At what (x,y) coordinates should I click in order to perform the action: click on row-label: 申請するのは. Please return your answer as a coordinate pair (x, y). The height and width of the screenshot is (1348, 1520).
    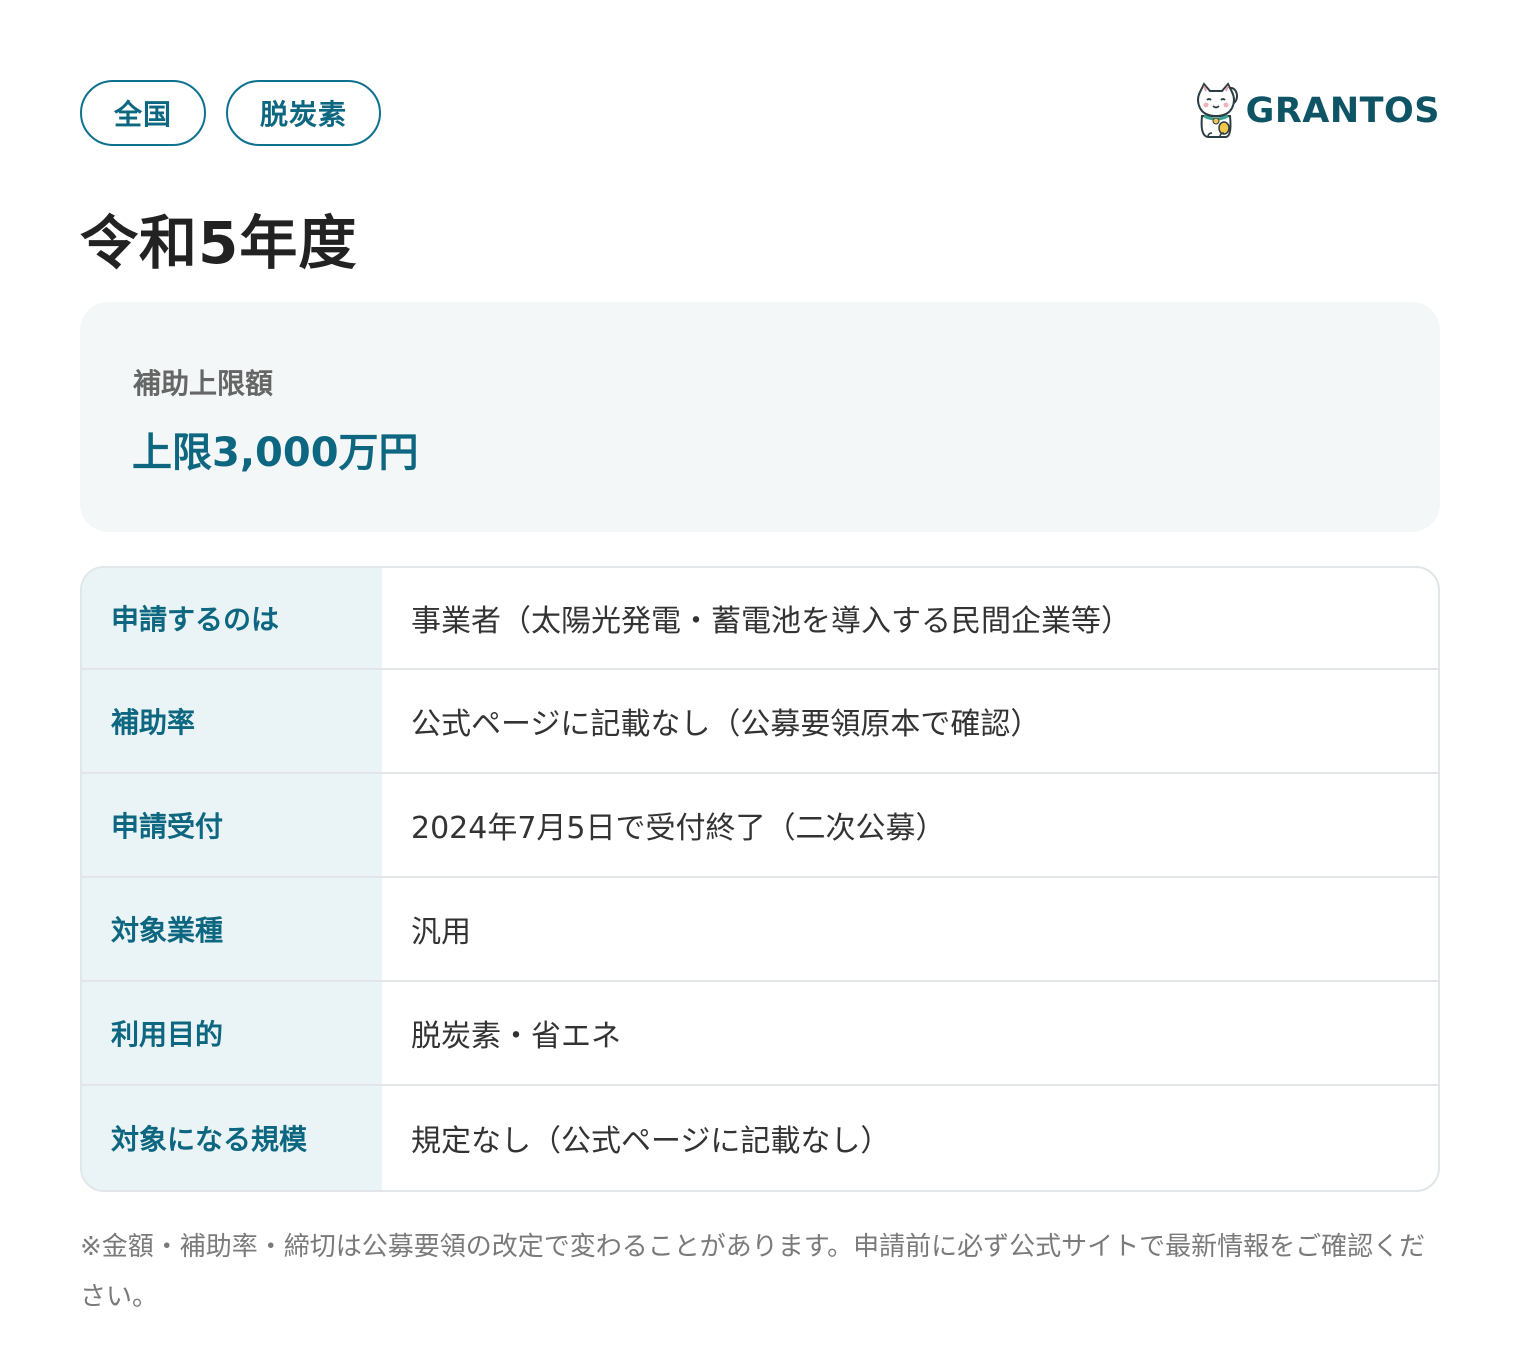
    Looking at the image, I should click on (232, 618).